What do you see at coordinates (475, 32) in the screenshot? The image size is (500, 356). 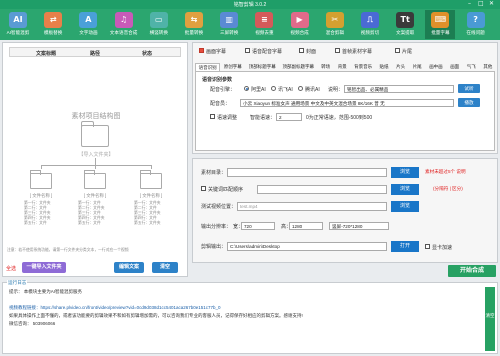 I see `toolbar-label: 在线问题` at bounding box center [475, 32].